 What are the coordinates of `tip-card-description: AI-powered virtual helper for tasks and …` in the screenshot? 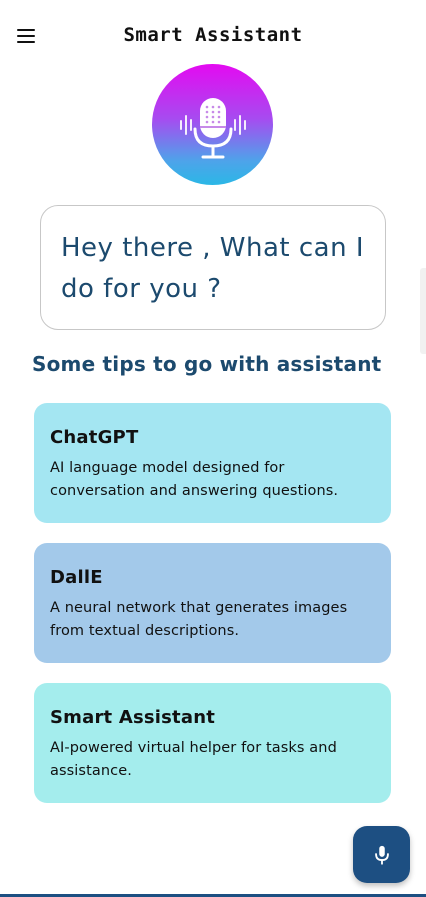 It's located at (193, 759).